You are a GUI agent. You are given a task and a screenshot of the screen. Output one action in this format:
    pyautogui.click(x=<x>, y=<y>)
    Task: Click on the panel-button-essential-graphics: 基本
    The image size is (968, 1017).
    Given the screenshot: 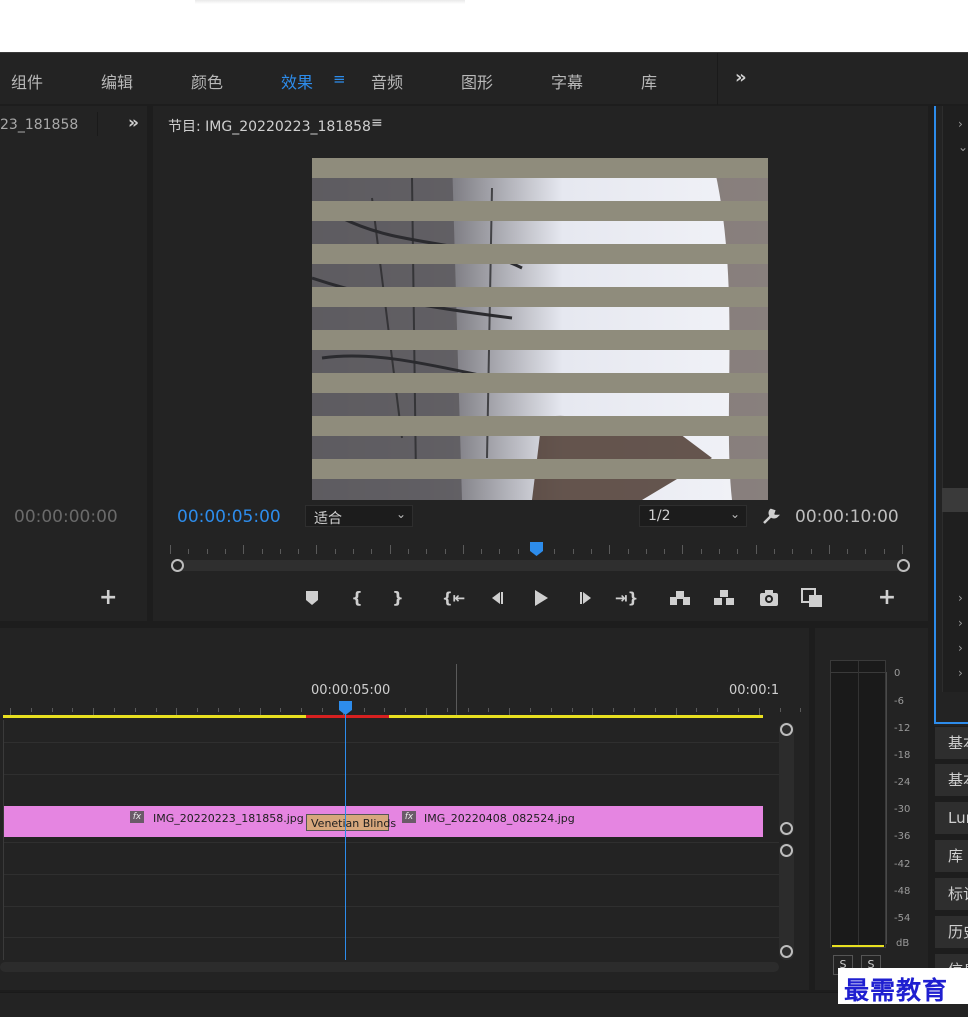 What is the action you would take?
    pyautogui.click(x=951, y=743)
    